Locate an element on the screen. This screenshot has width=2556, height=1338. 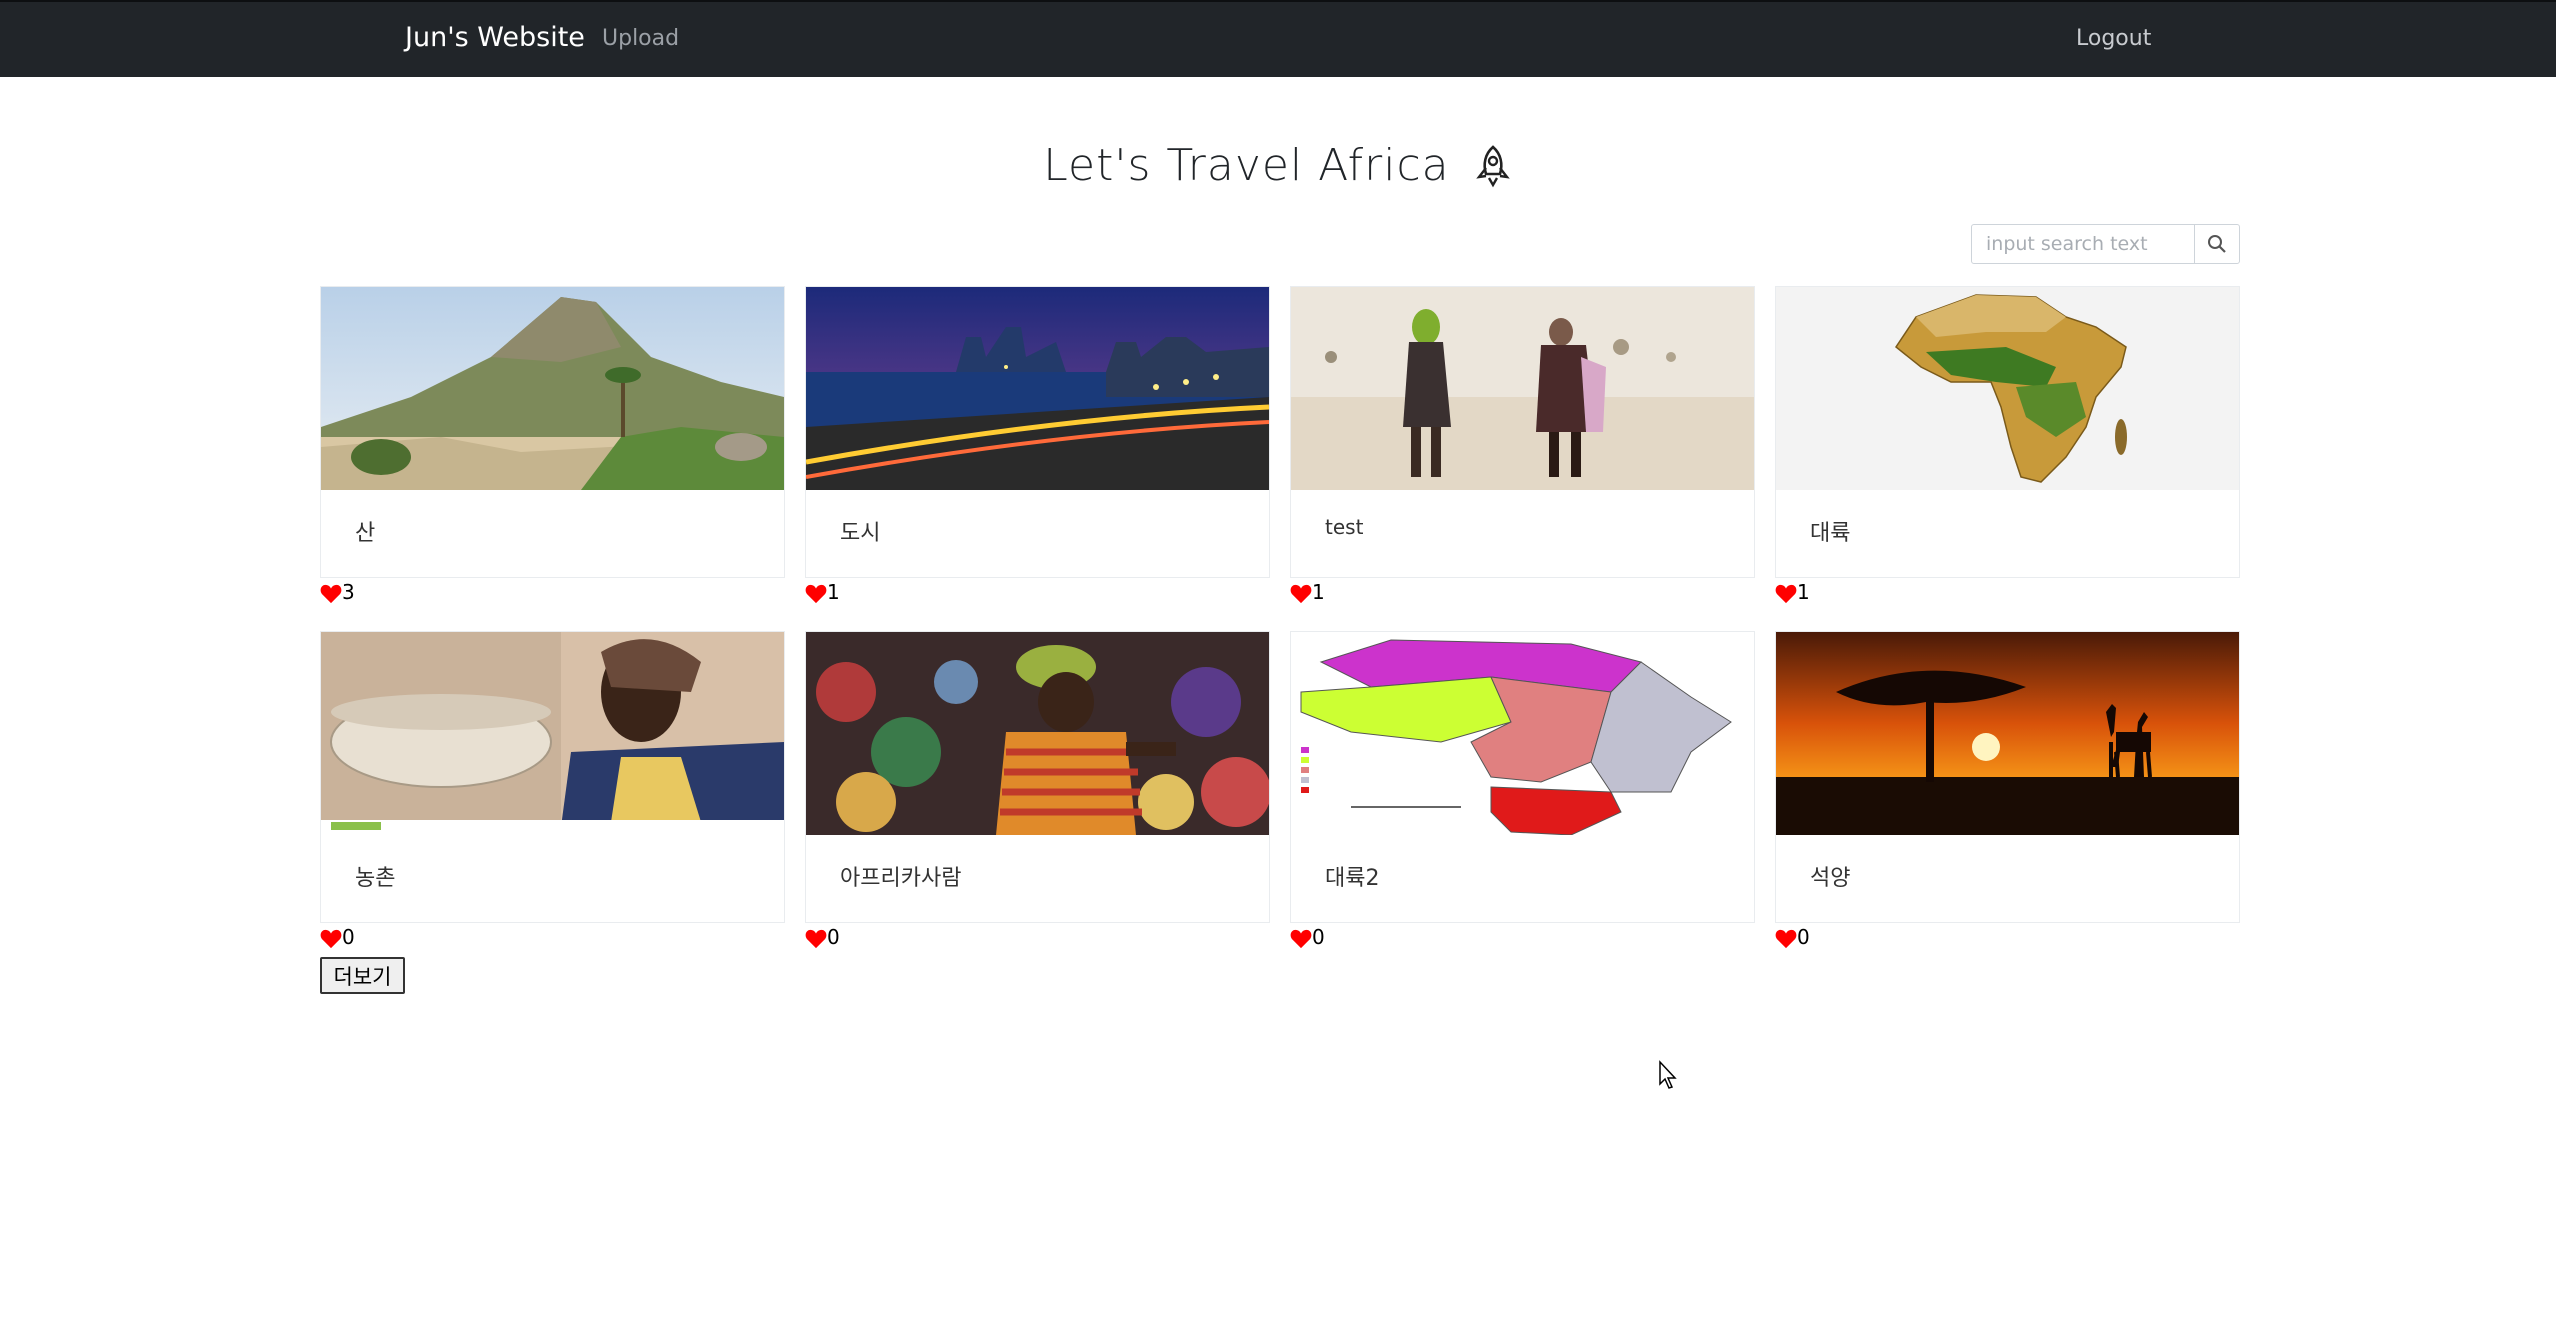
gallery-card: 대륙 is located at coordinates (2007, 432).